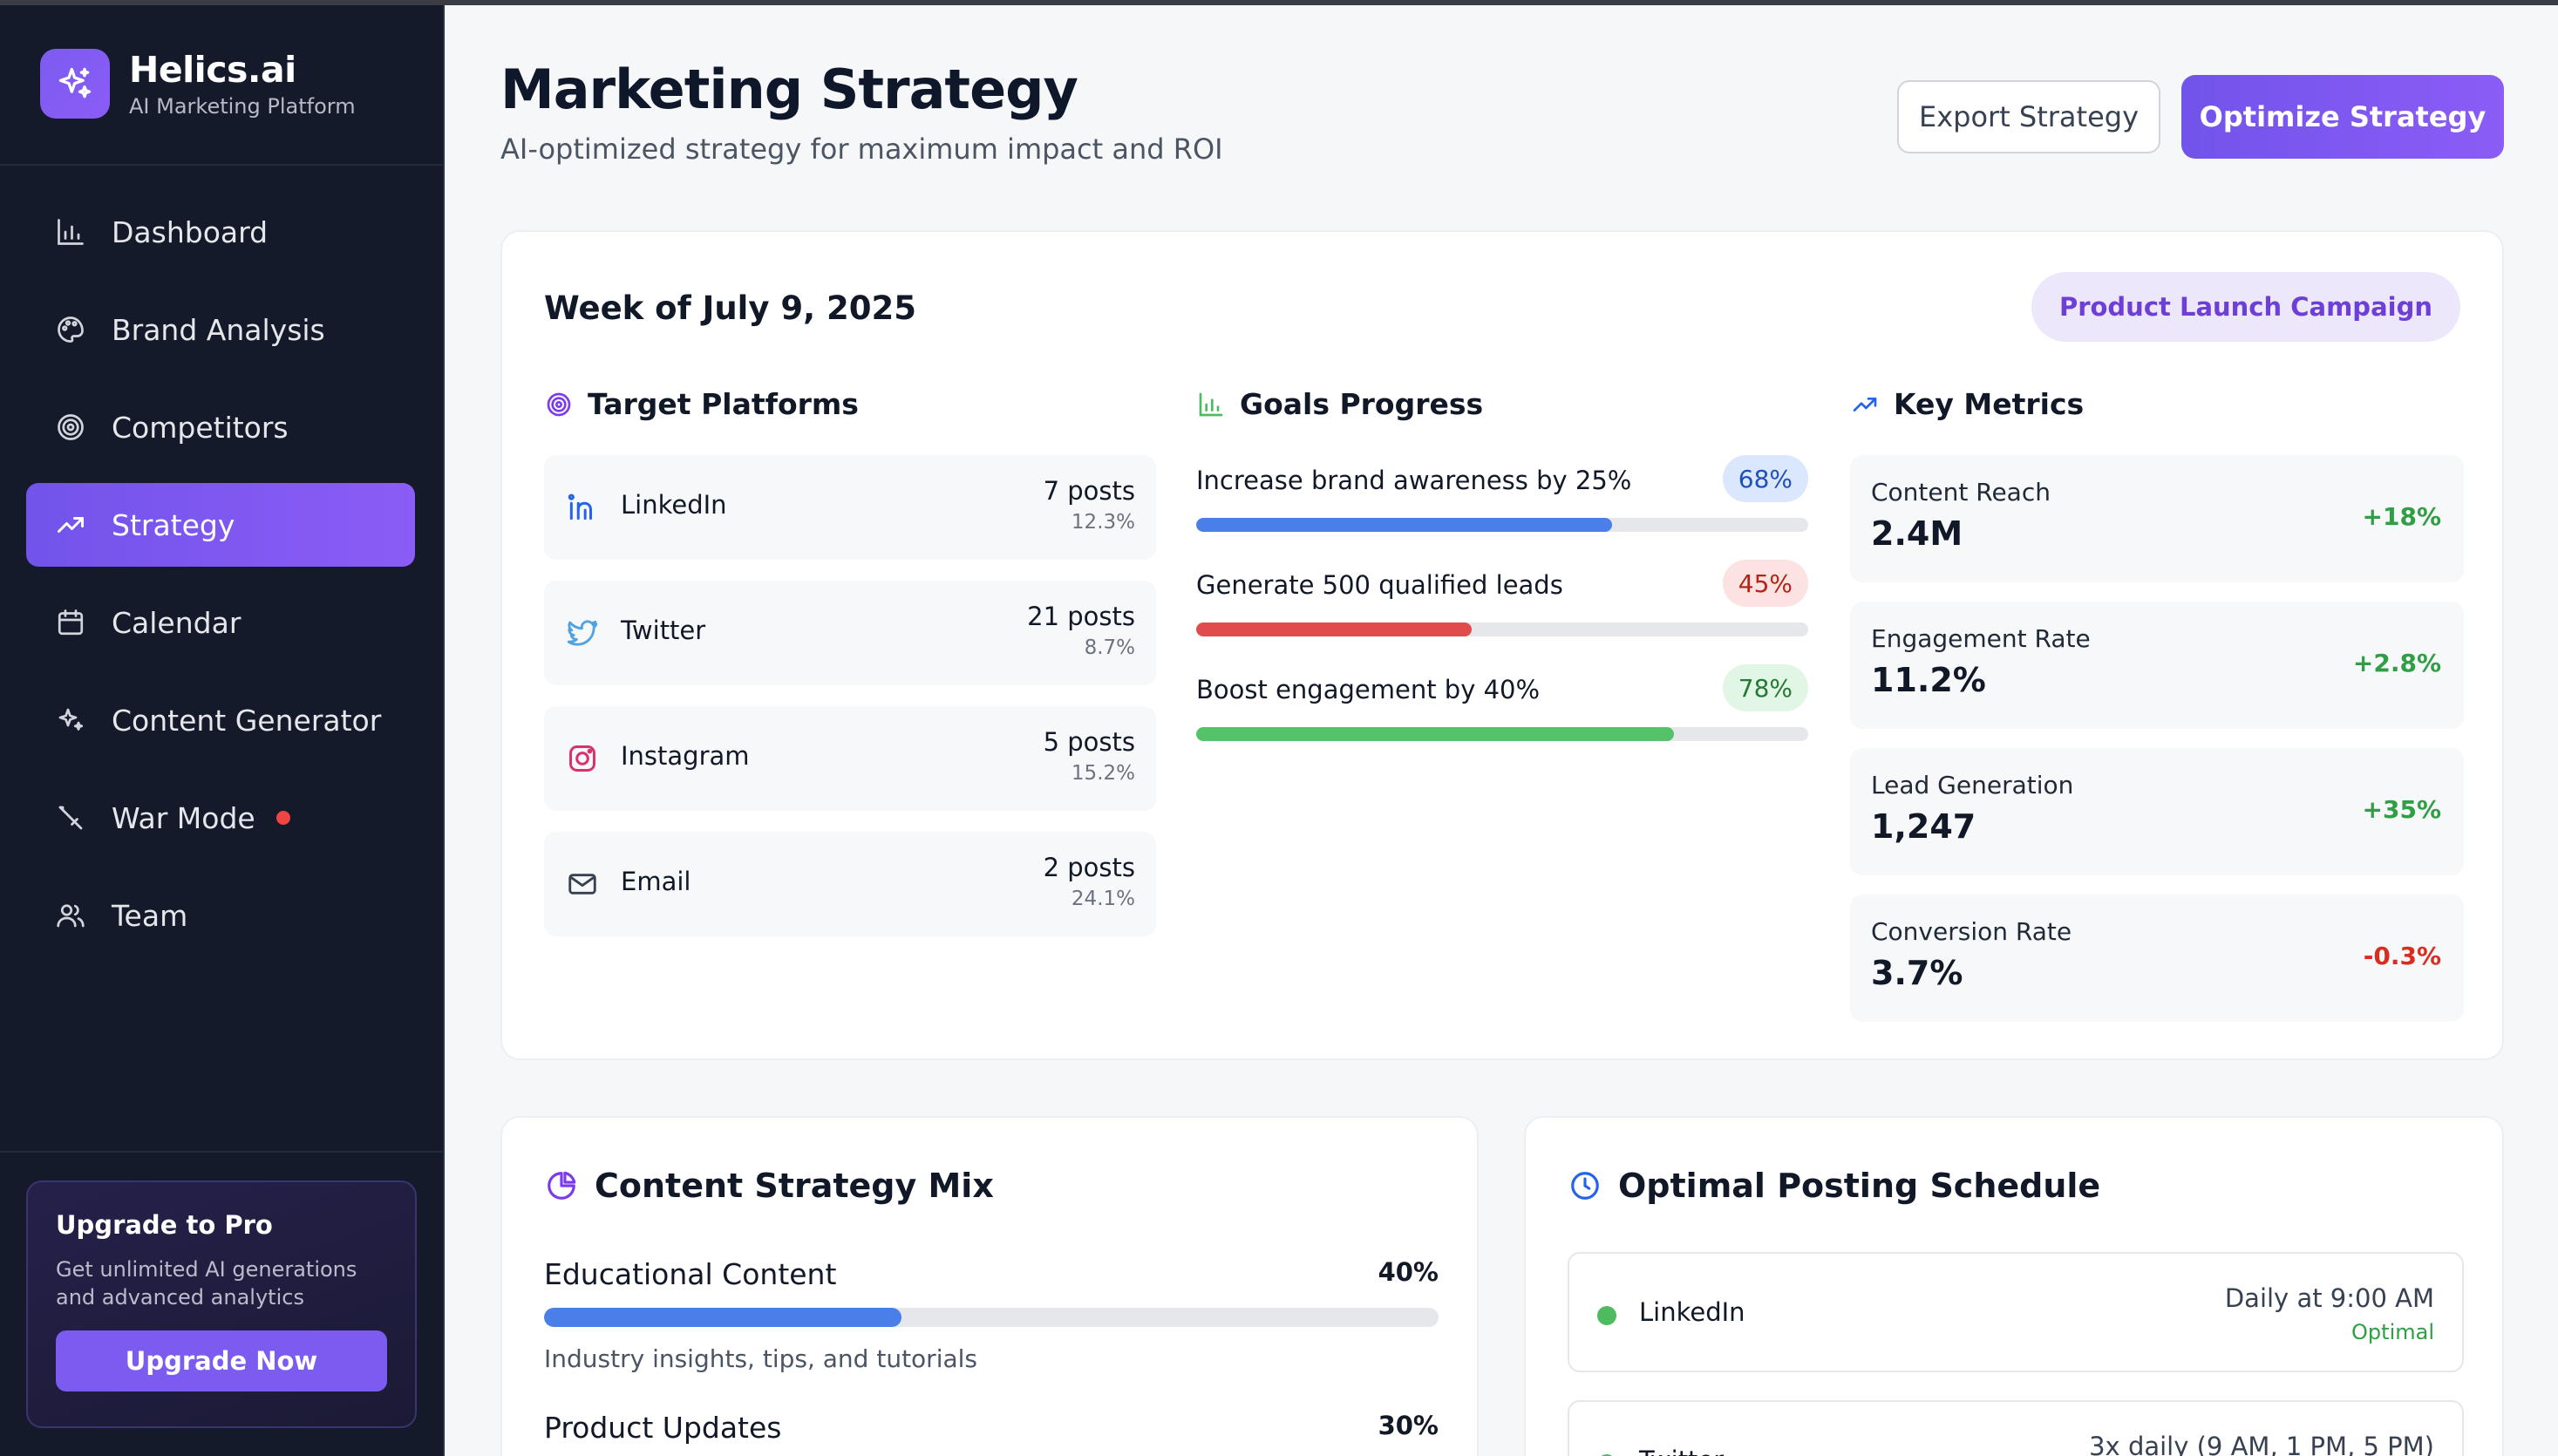 The width and height of the screenshot is (2558, 1456). I want to click on metric-delta: -0.3%, so click(2402, 956).